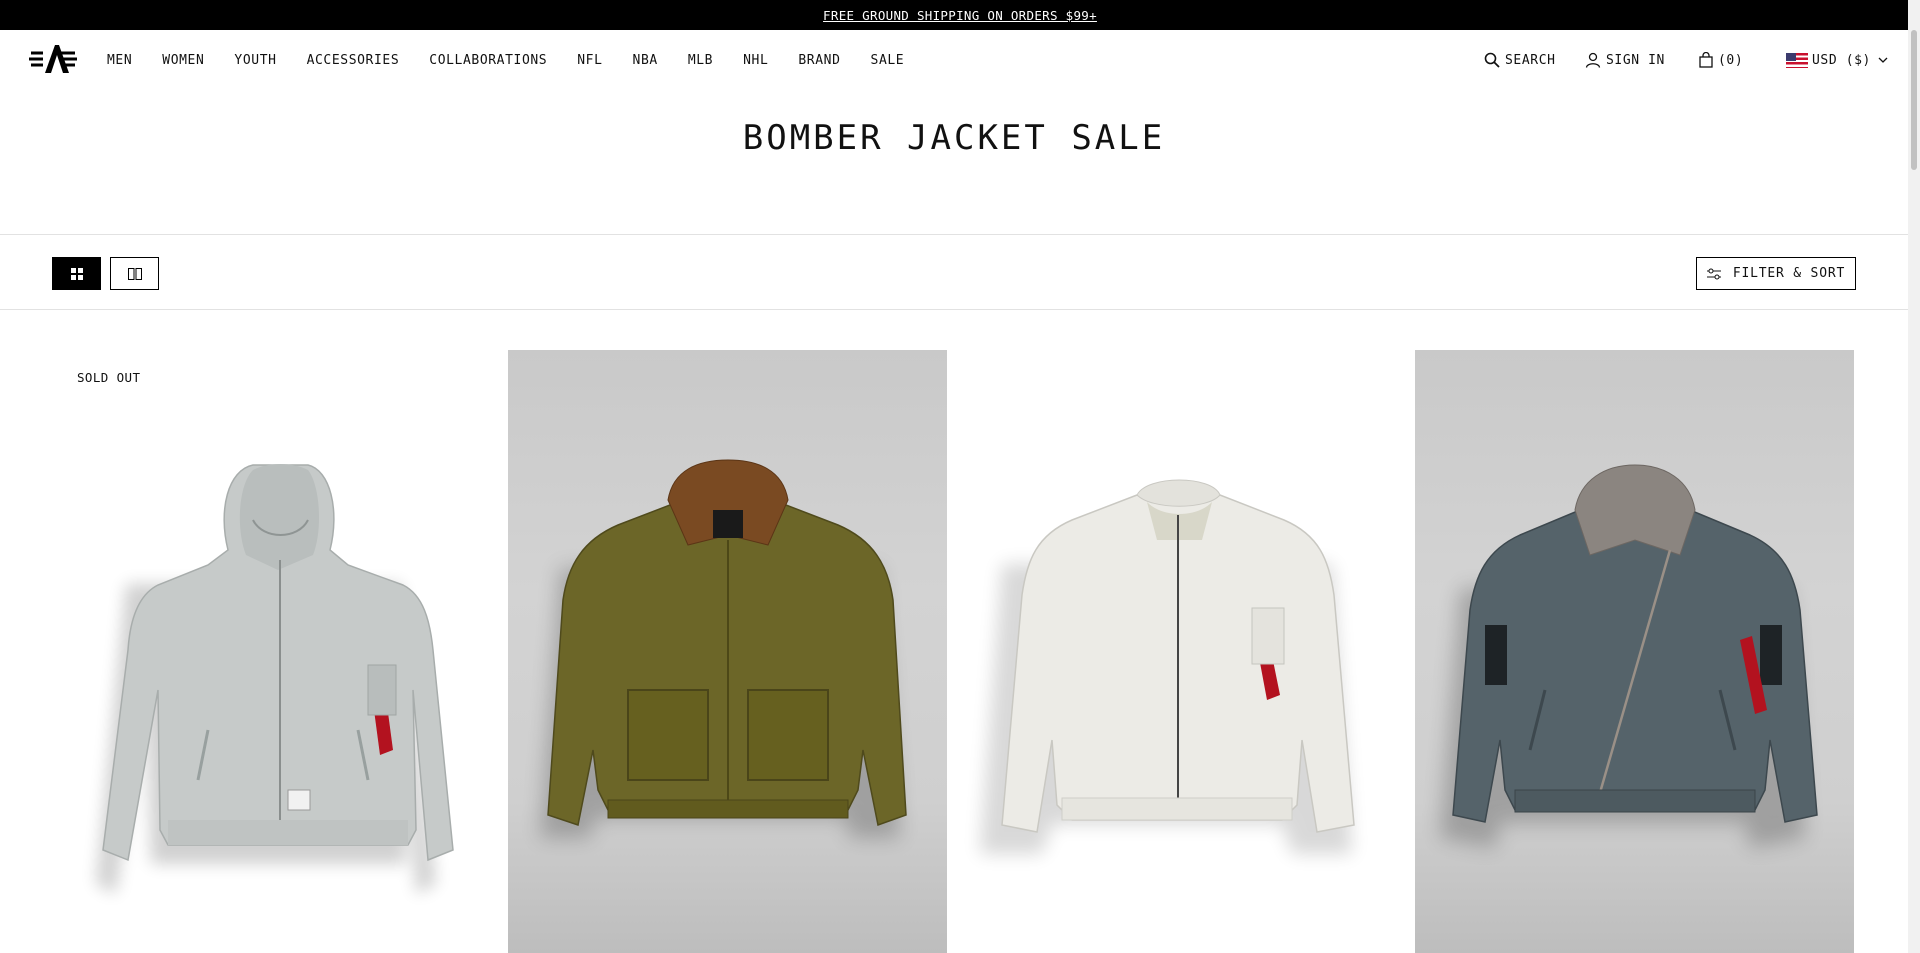  I want to click on cart-button: (0), so click(1721, 60).